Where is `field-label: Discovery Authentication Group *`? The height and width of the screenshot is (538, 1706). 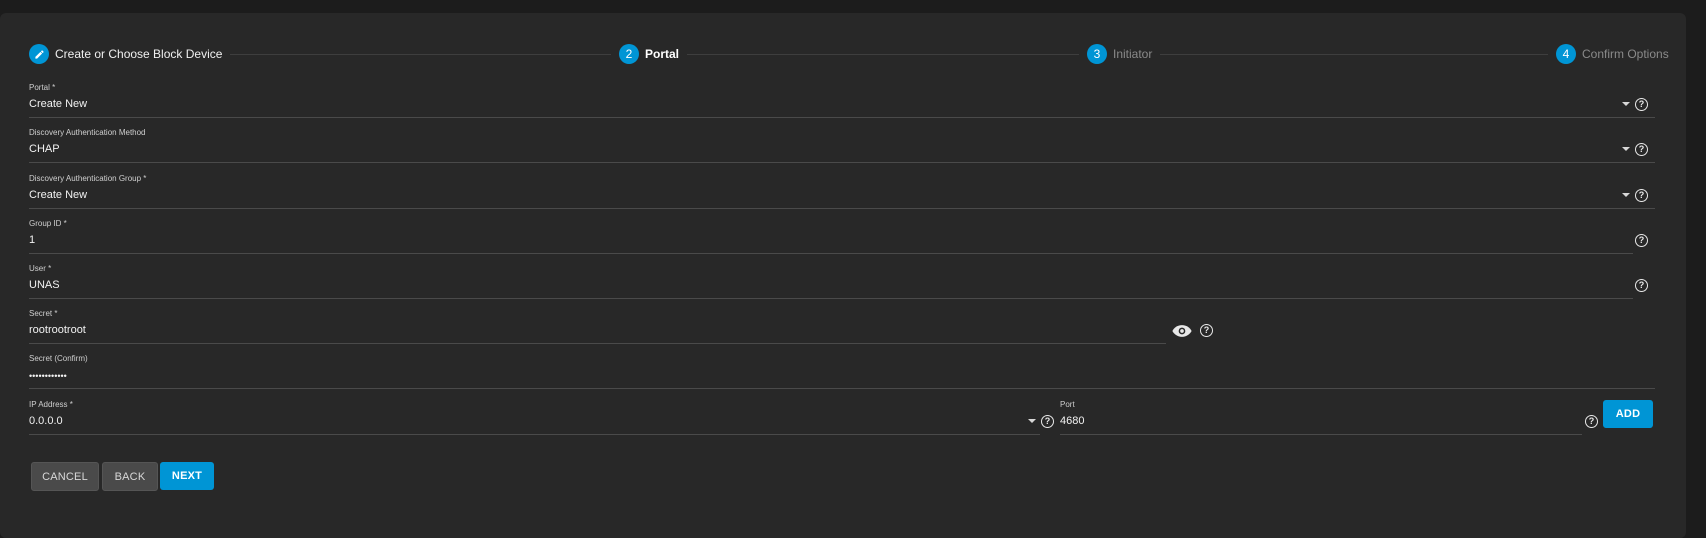
field-label: Discovery Authentication Group * is located at coordinates (88, 178).